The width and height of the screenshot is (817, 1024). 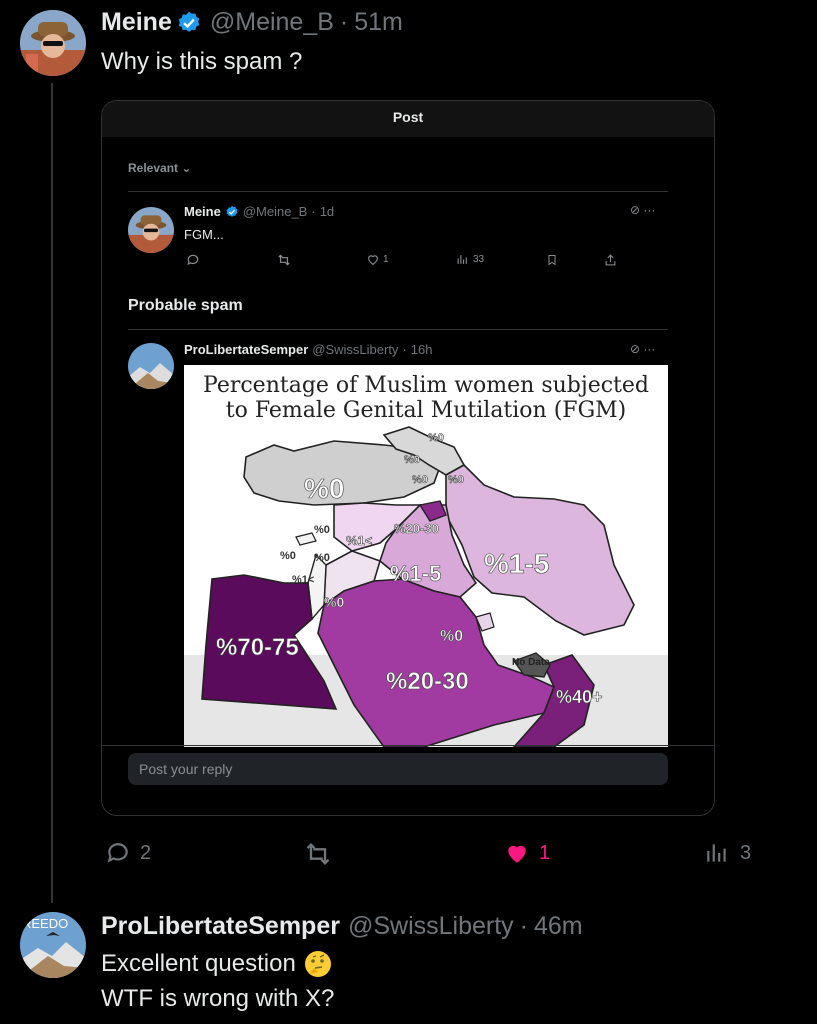 I want to click on post-time: 46m, so click(x=558, y=926).